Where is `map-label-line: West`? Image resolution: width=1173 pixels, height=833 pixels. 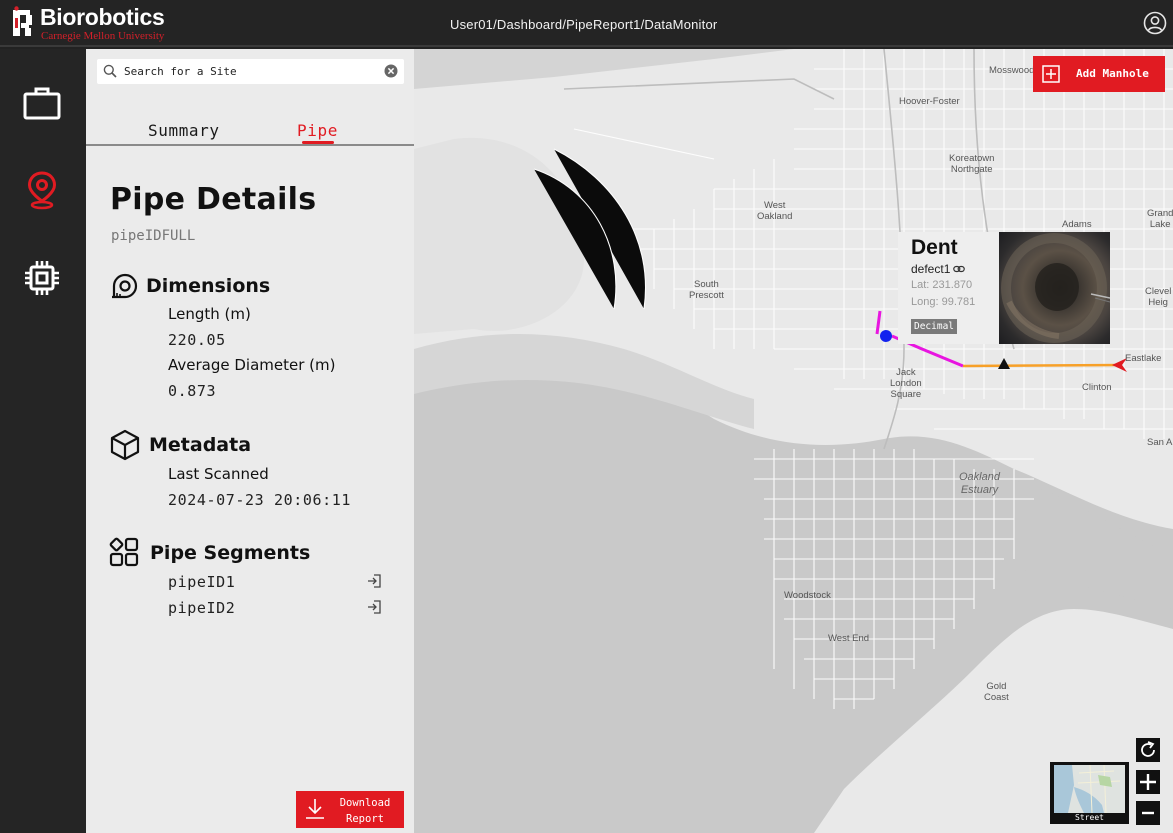
map-label-line: West is located at coordinates (774, 205).